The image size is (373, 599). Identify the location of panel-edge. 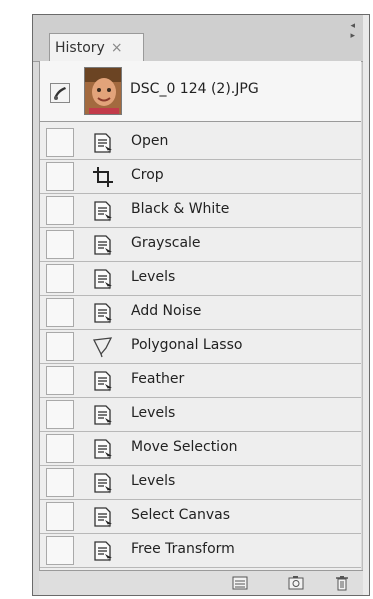
(365, 305).